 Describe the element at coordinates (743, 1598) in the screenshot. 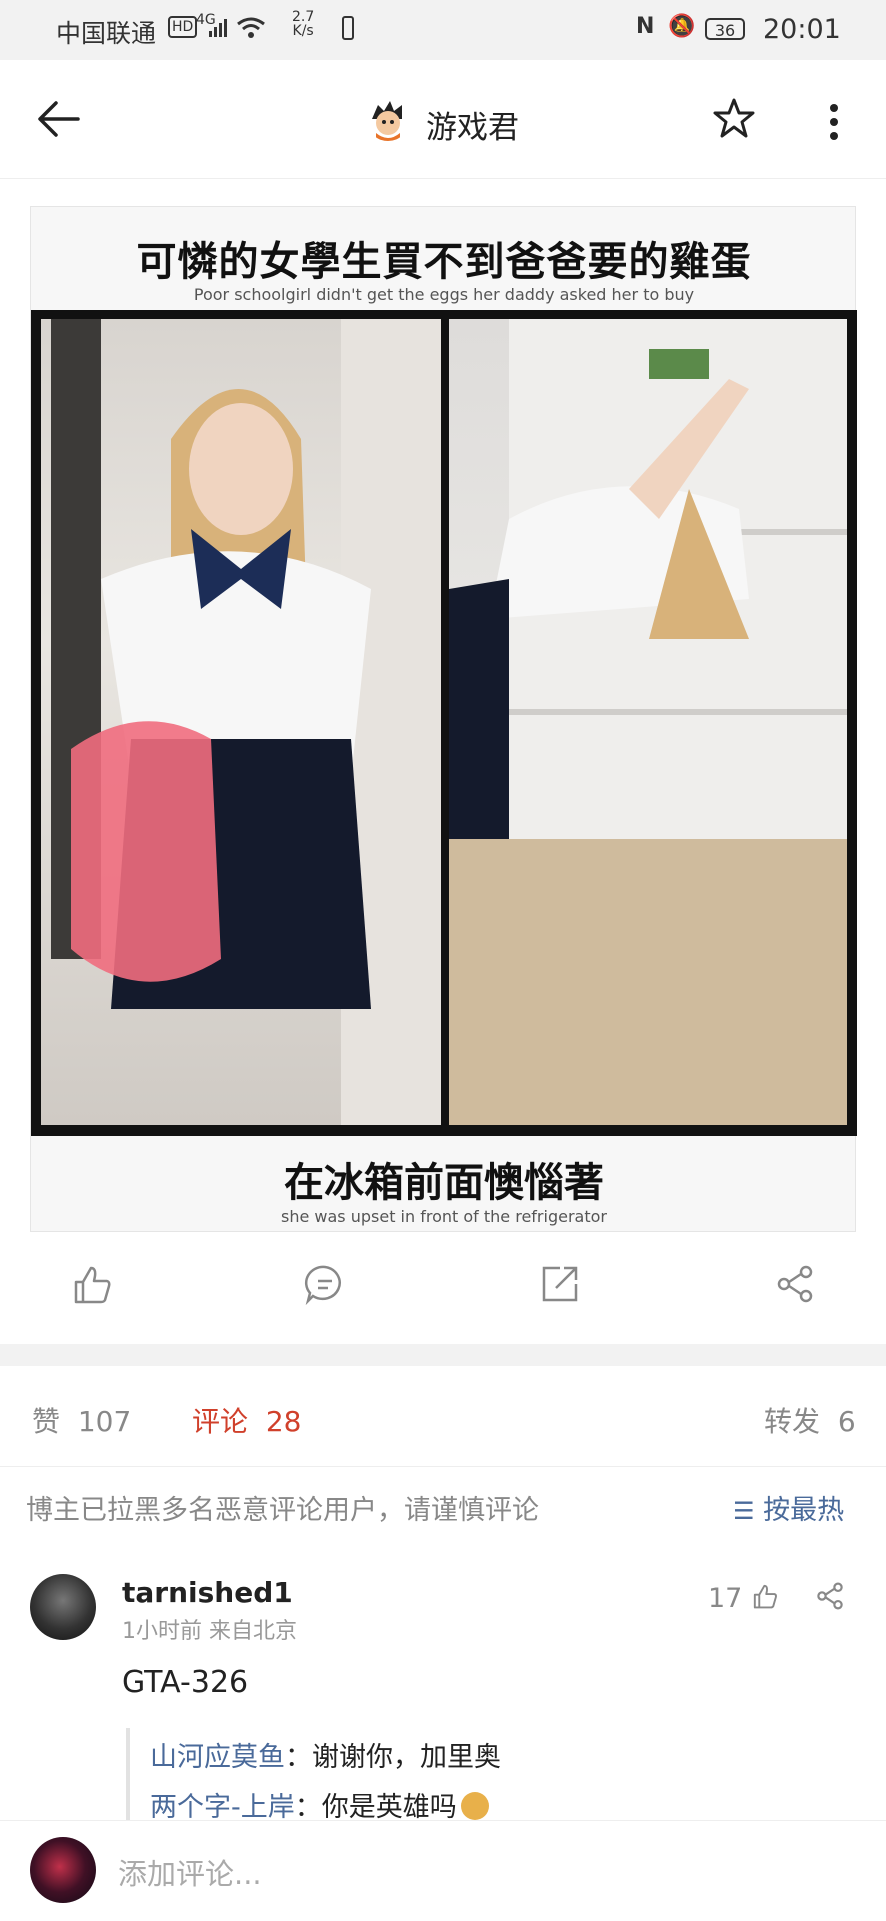

I see `comment-like-button: 17` at that location.